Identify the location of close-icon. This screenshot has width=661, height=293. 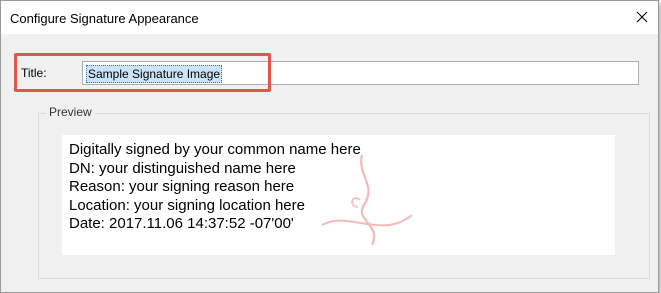
(642, 17).